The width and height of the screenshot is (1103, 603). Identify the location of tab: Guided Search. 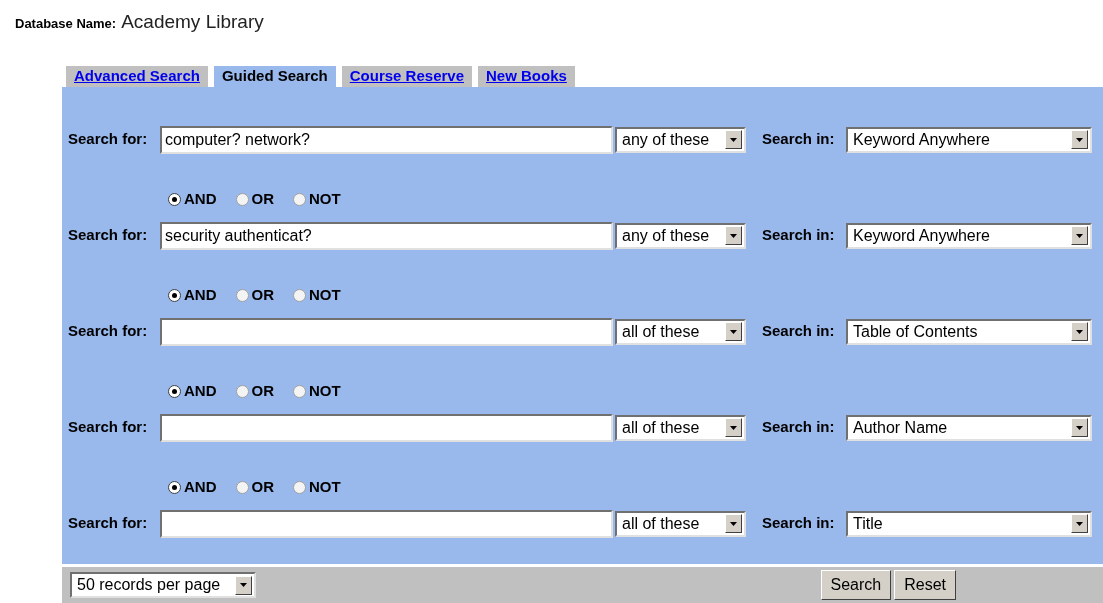
(274, 76).